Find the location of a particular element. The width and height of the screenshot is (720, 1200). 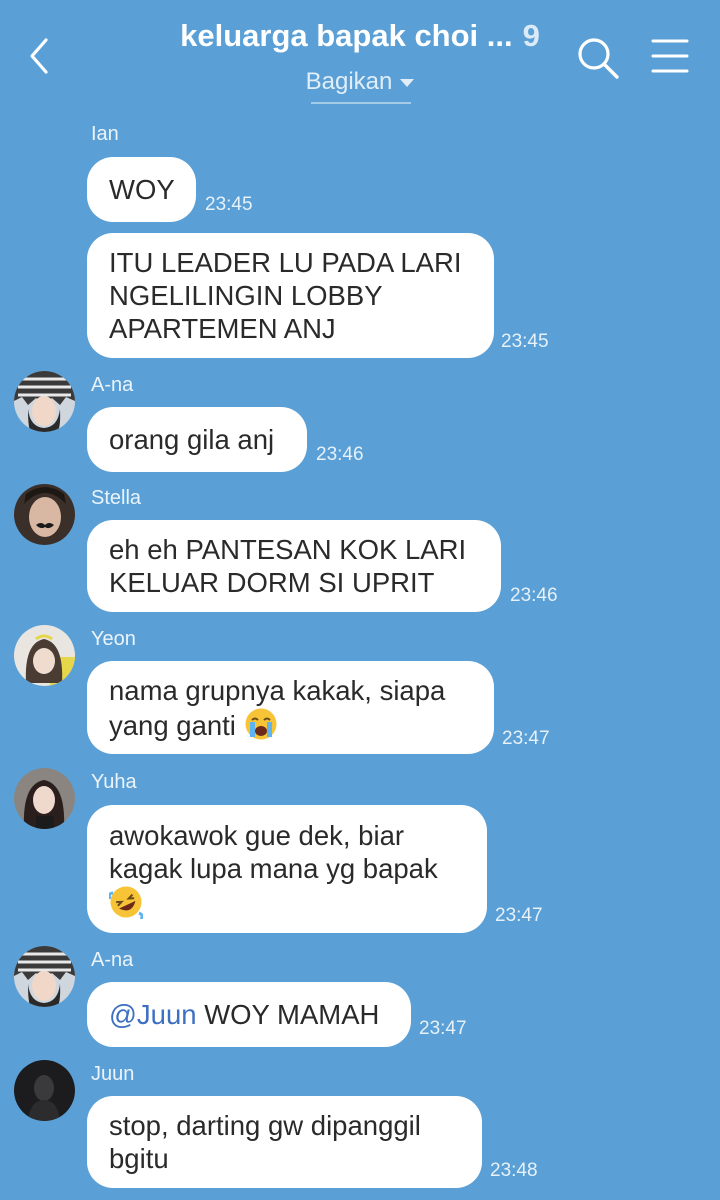

mention-link: @Juun is located at coordinates (153, 1014).